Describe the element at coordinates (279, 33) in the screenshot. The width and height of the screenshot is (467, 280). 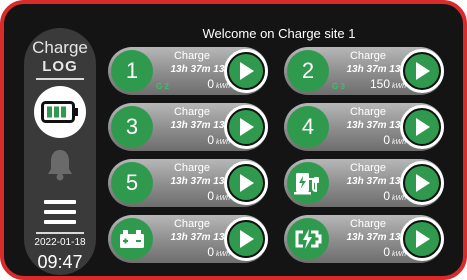
I see `page-title: Welcome on Charge site 1` at that location.